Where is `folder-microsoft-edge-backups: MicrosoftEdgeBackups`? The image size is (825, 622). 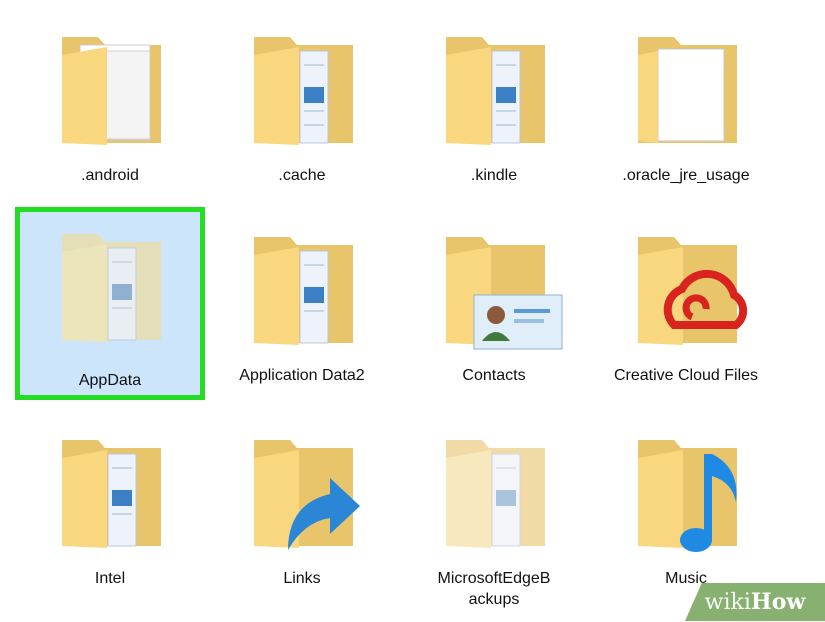 folder-microsoft-edge-backups: MicrosoftEdgeBackups is located at coordinates (494, 513).